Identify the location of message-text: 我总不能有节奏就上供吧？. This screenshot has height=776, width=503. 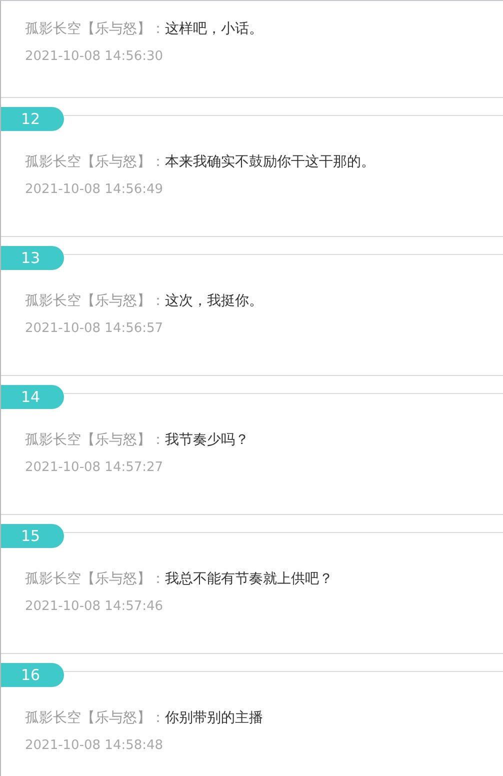
(249, 579).